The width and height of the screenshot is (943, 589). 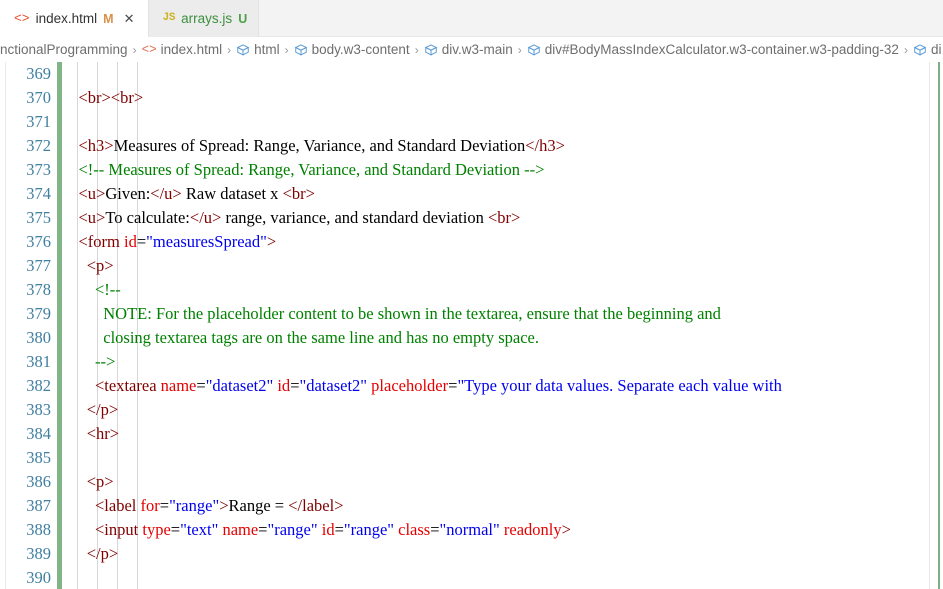 I want to click on code-token-tag: <hr>, so click(x=91, y=433).